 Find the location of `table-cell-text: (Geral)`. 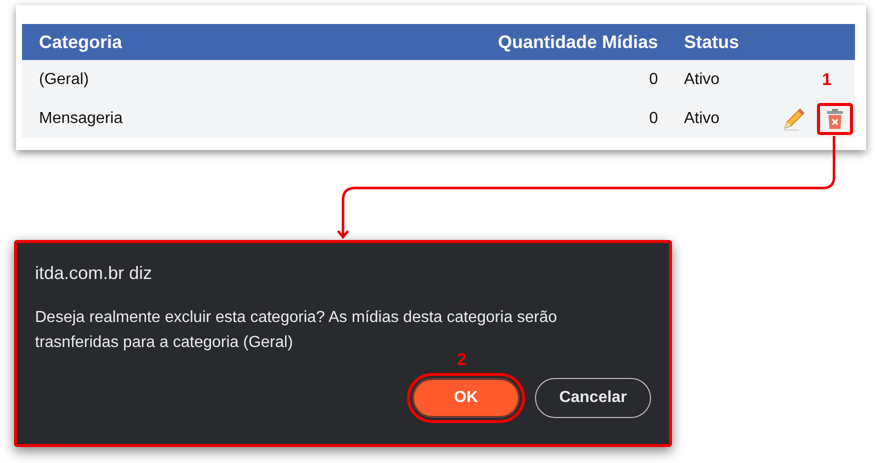

table-cell-text: (Geral) is located at coordinates (63, 79).